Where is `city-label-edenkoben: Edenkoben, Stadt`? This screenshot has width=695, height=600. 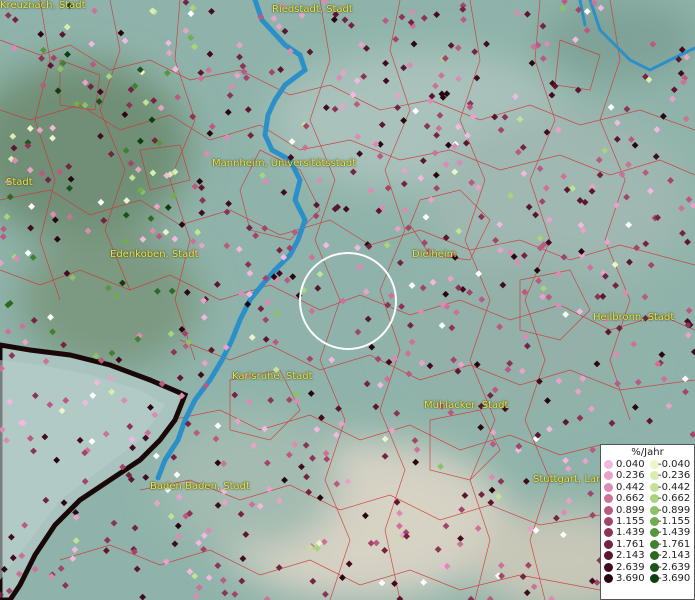 city-label-edenkoben: Edenkoben, Stadt is located at coordinates (154, 255).